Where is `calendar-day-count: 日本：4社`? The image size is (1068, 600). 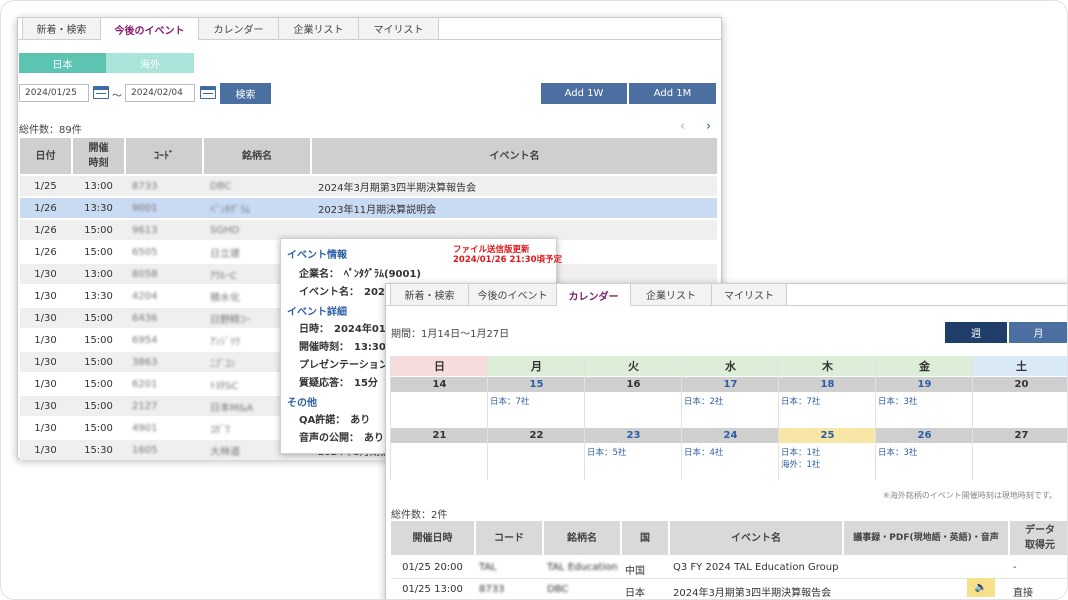
calendar-day-count: 日本：4社 is located at coordinates (730, 453).